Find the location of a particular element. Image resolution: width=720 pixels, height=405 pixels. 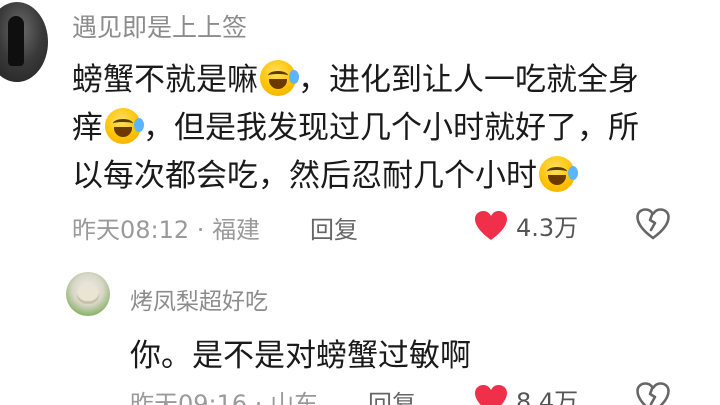

like-button: 8.4万 is located at coordinates (526, 393).